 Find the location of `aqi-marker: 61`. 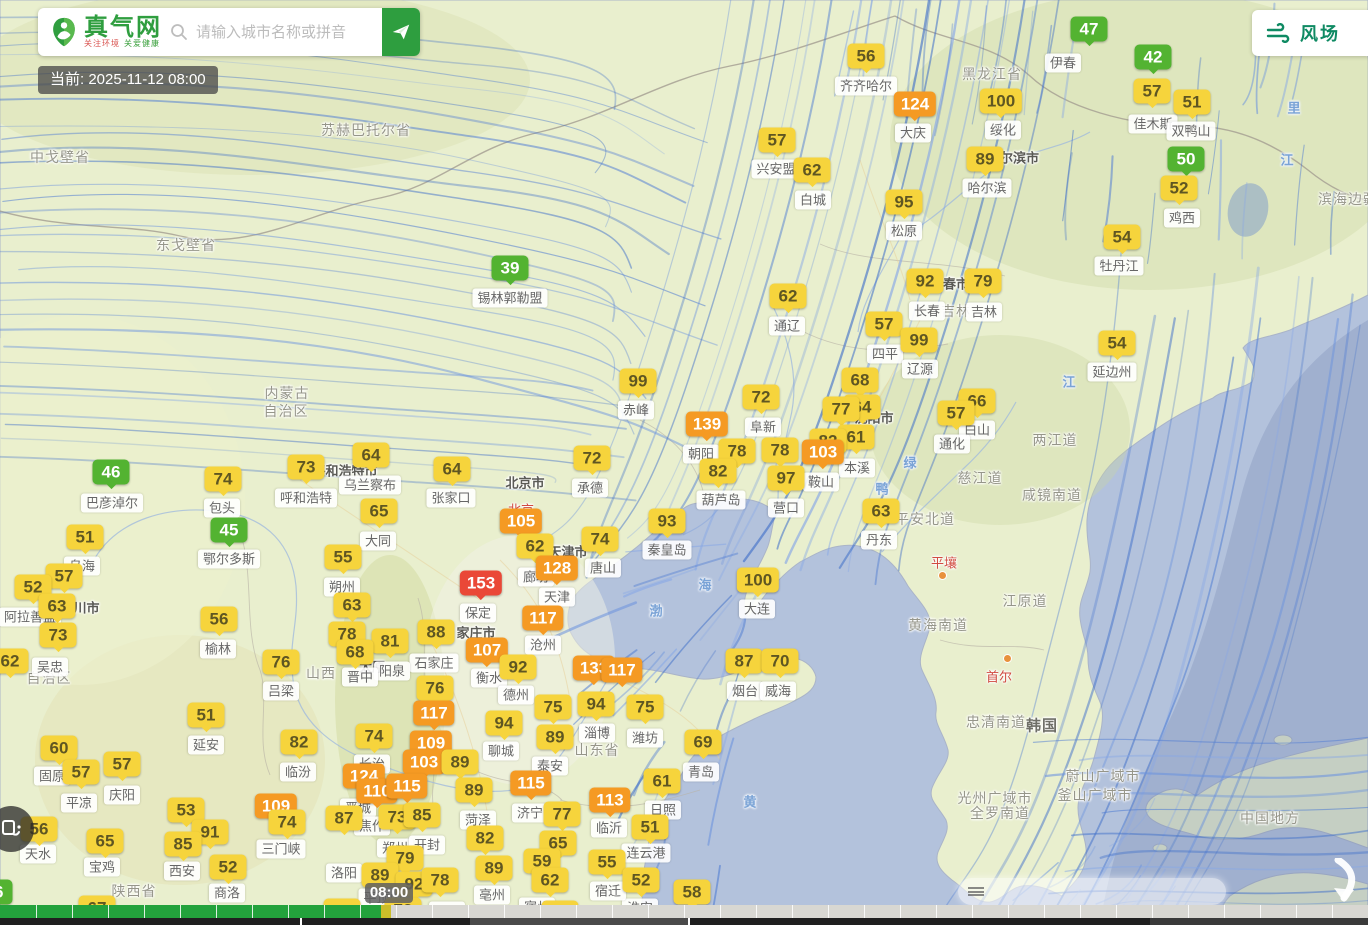

aqi-marker: 61 is located at coordinates (662, 781).